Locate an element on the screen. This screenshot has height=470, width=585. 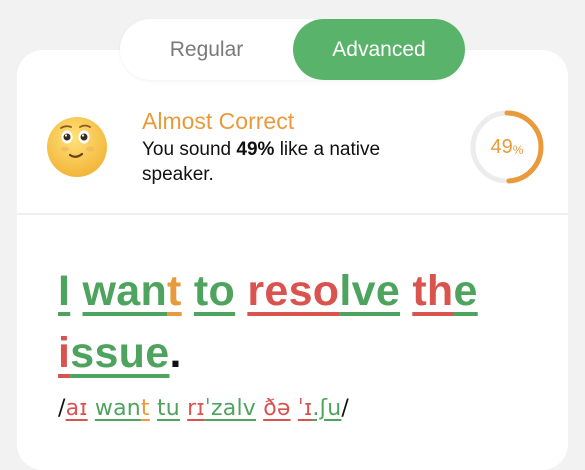
ipa-segment-good: ˈzalv is located at coordinates (230, 408).